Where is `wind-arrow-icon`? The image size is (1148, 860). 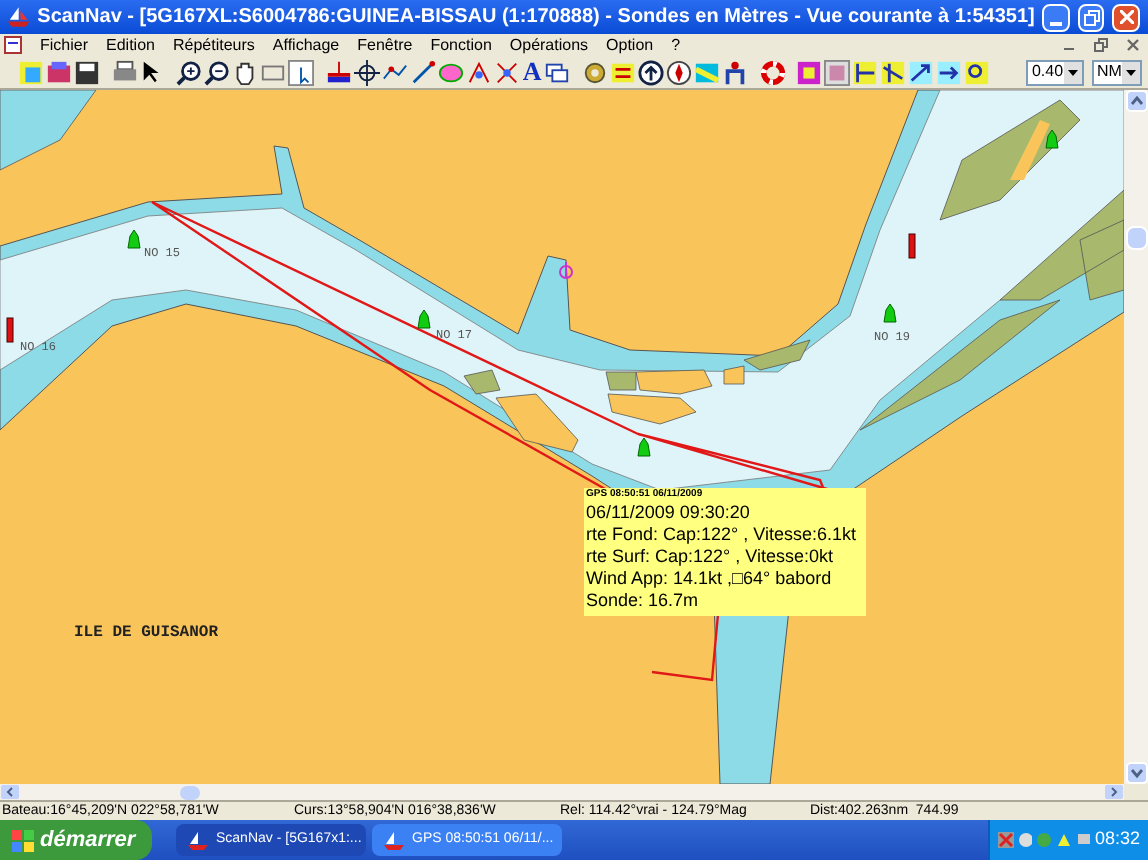 wind-arrow-icon is located at coordinates (921, 72).